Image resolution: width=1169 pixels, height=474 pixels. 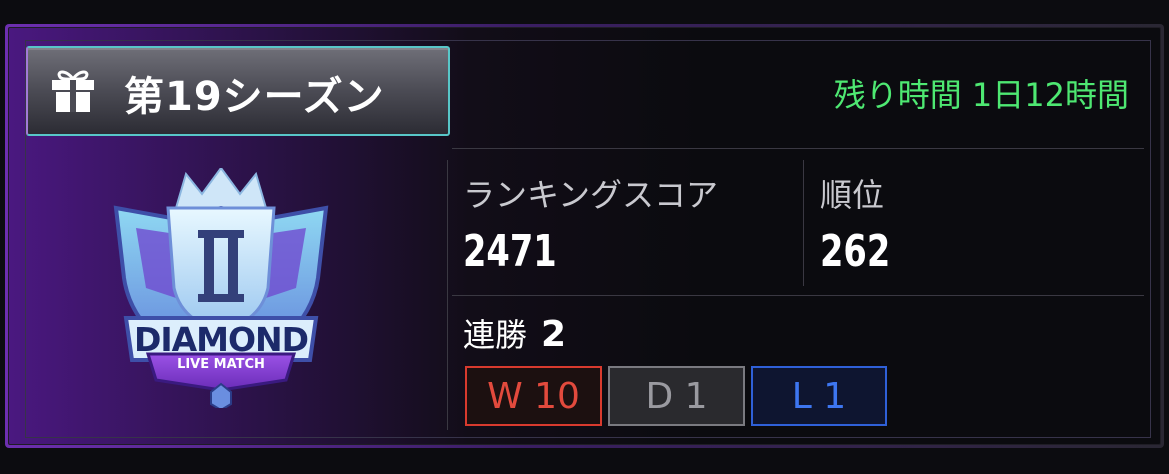 I want to click on win-streak-value: 2, so click(x=554, y=334).